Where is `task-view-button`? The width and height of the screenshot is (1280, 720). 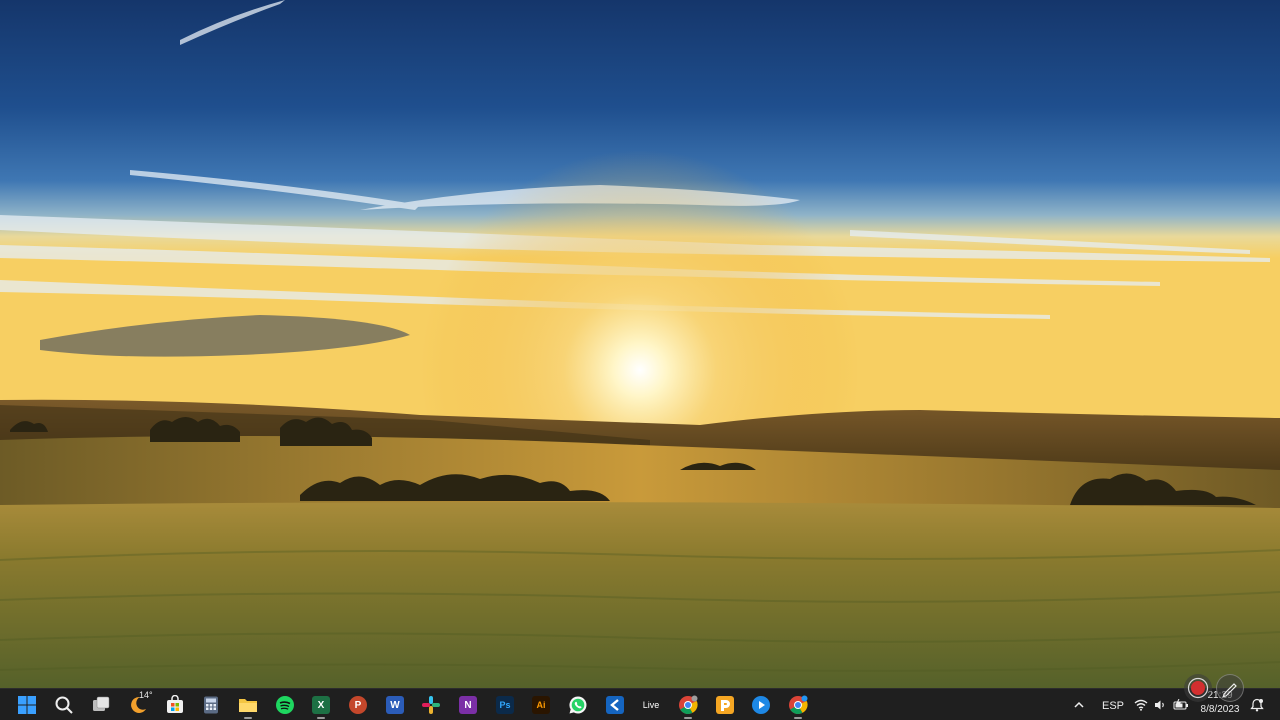
task-view-button is located at coordinates (101, 705).